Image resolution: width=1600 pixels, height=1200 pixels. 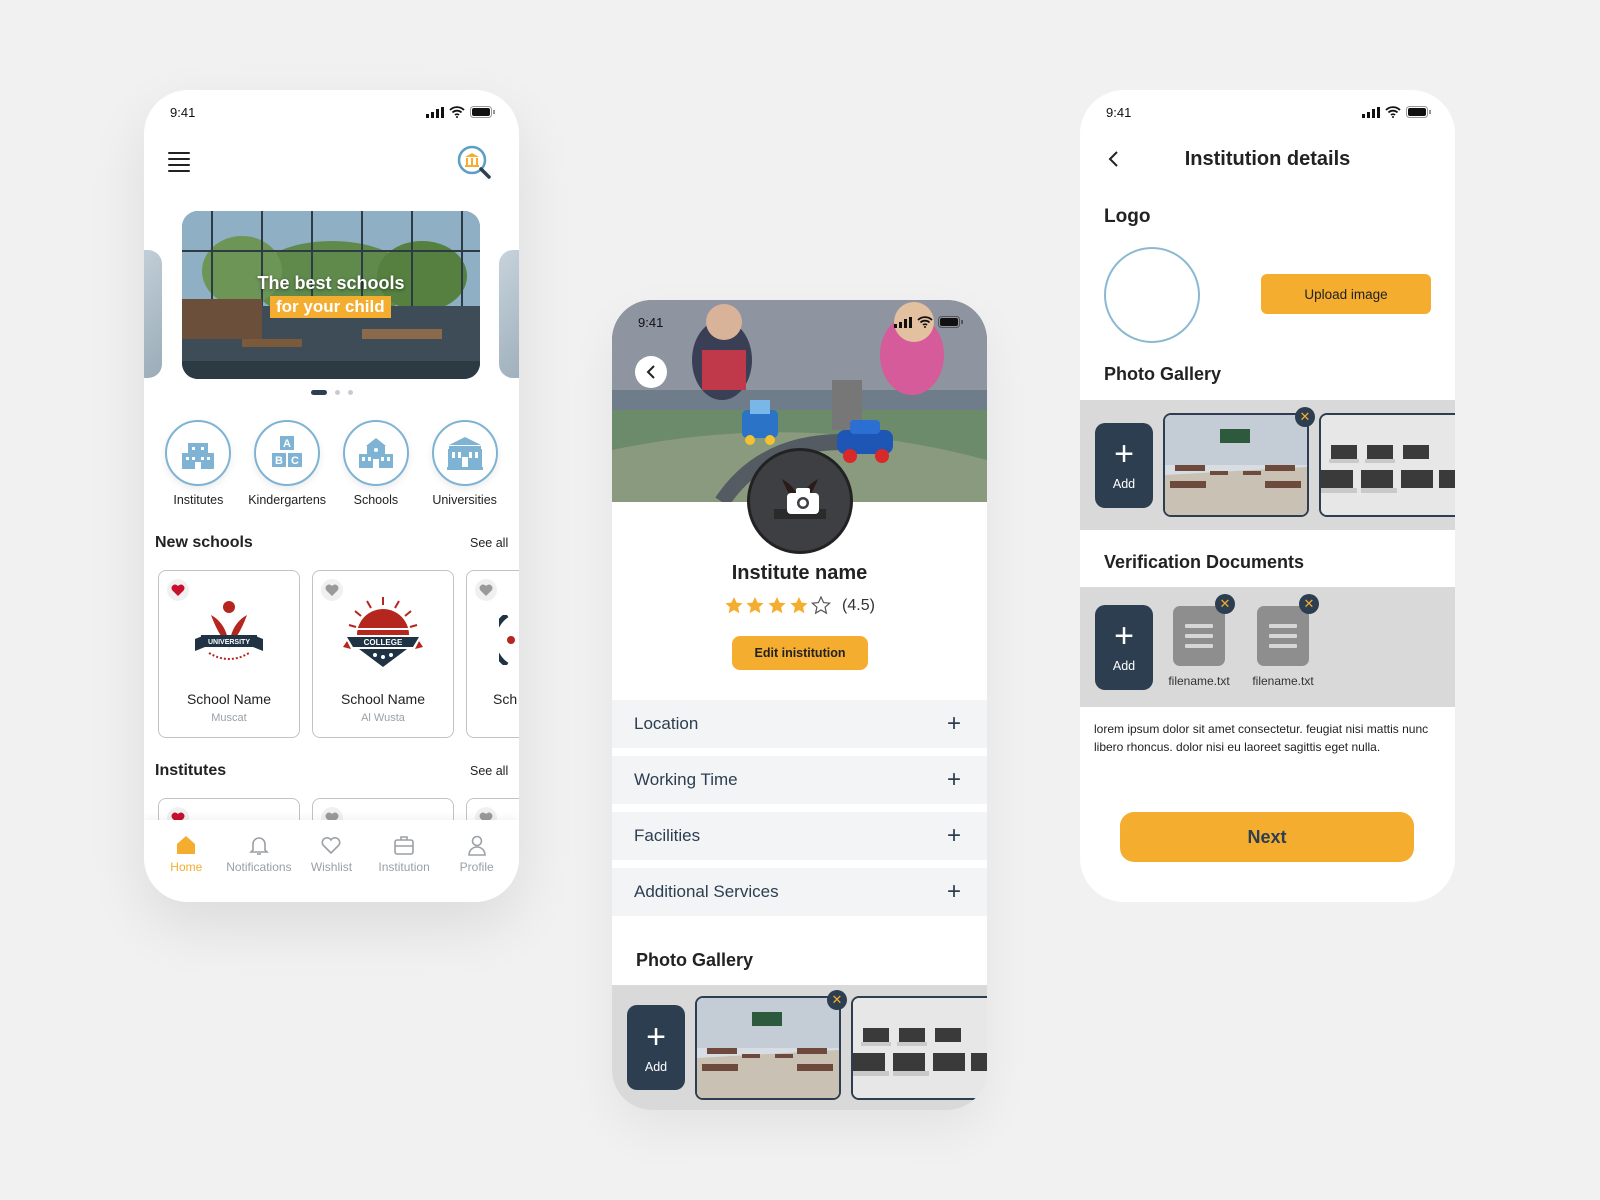 I want to click on school-name: Sch, so click(x=505, y=699).